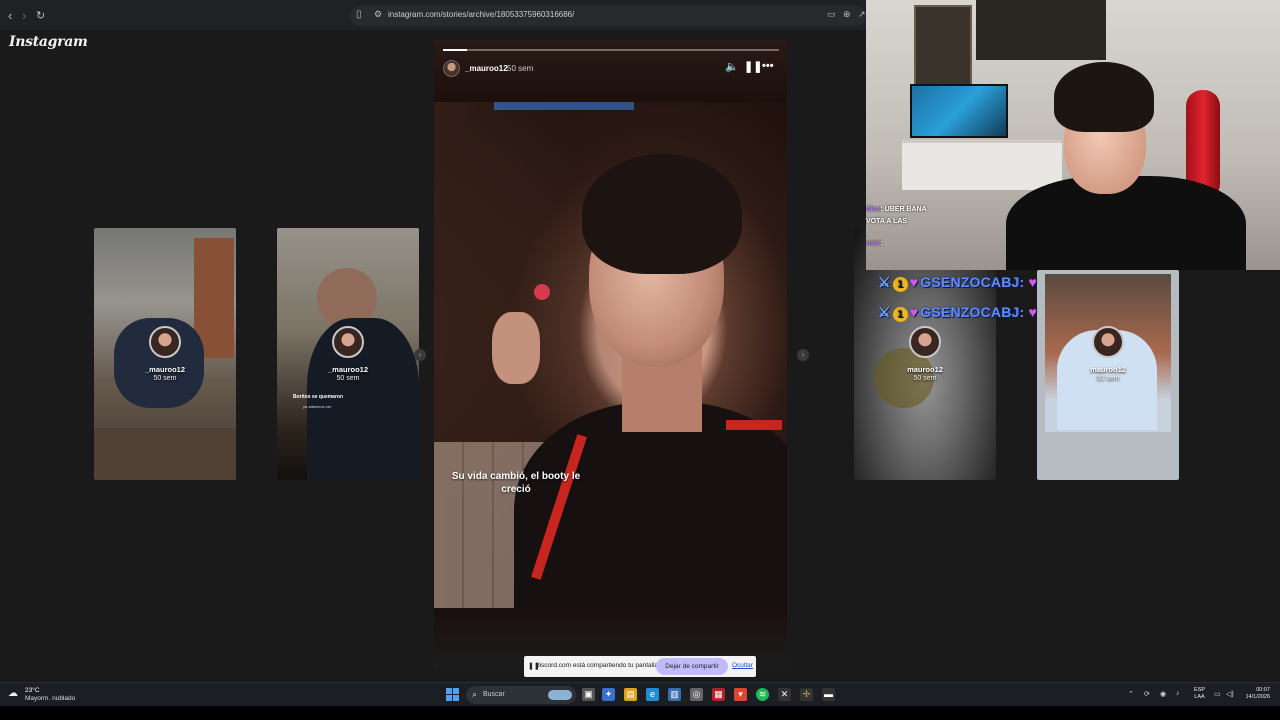  What do you see at coordinates (588, 694) in the screenshot?
I see `task-view-icon: ▣` at bounding box center [588, 694].